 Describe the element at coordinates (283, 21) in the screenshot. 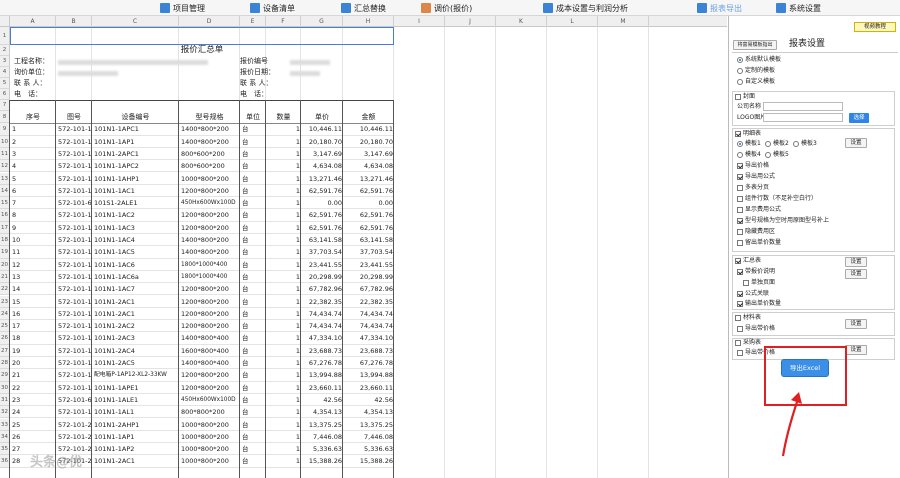

I see `column-header-f: F` at that location.